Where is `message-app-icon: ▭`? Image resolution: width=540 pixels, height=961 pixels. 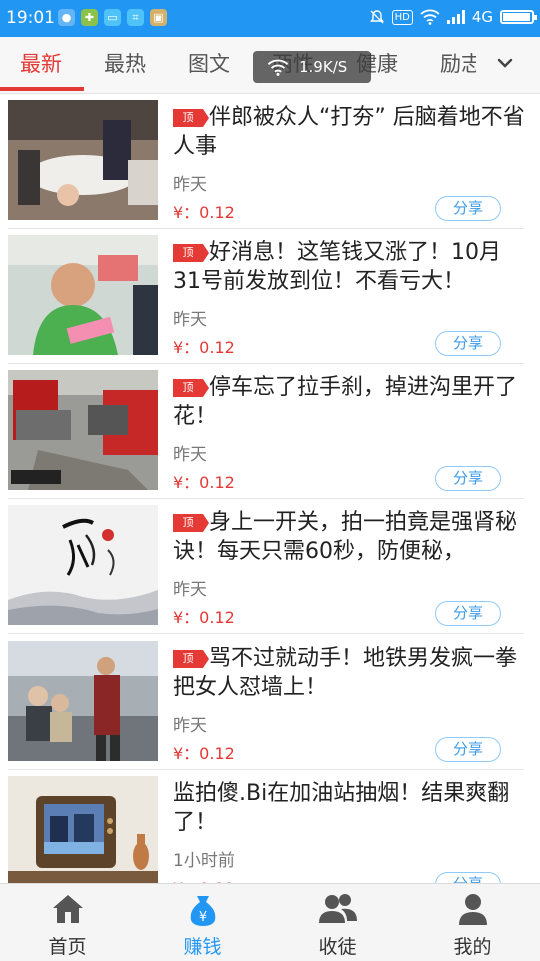
message-app-icon: ▭ is located at coordinates (112, 17).